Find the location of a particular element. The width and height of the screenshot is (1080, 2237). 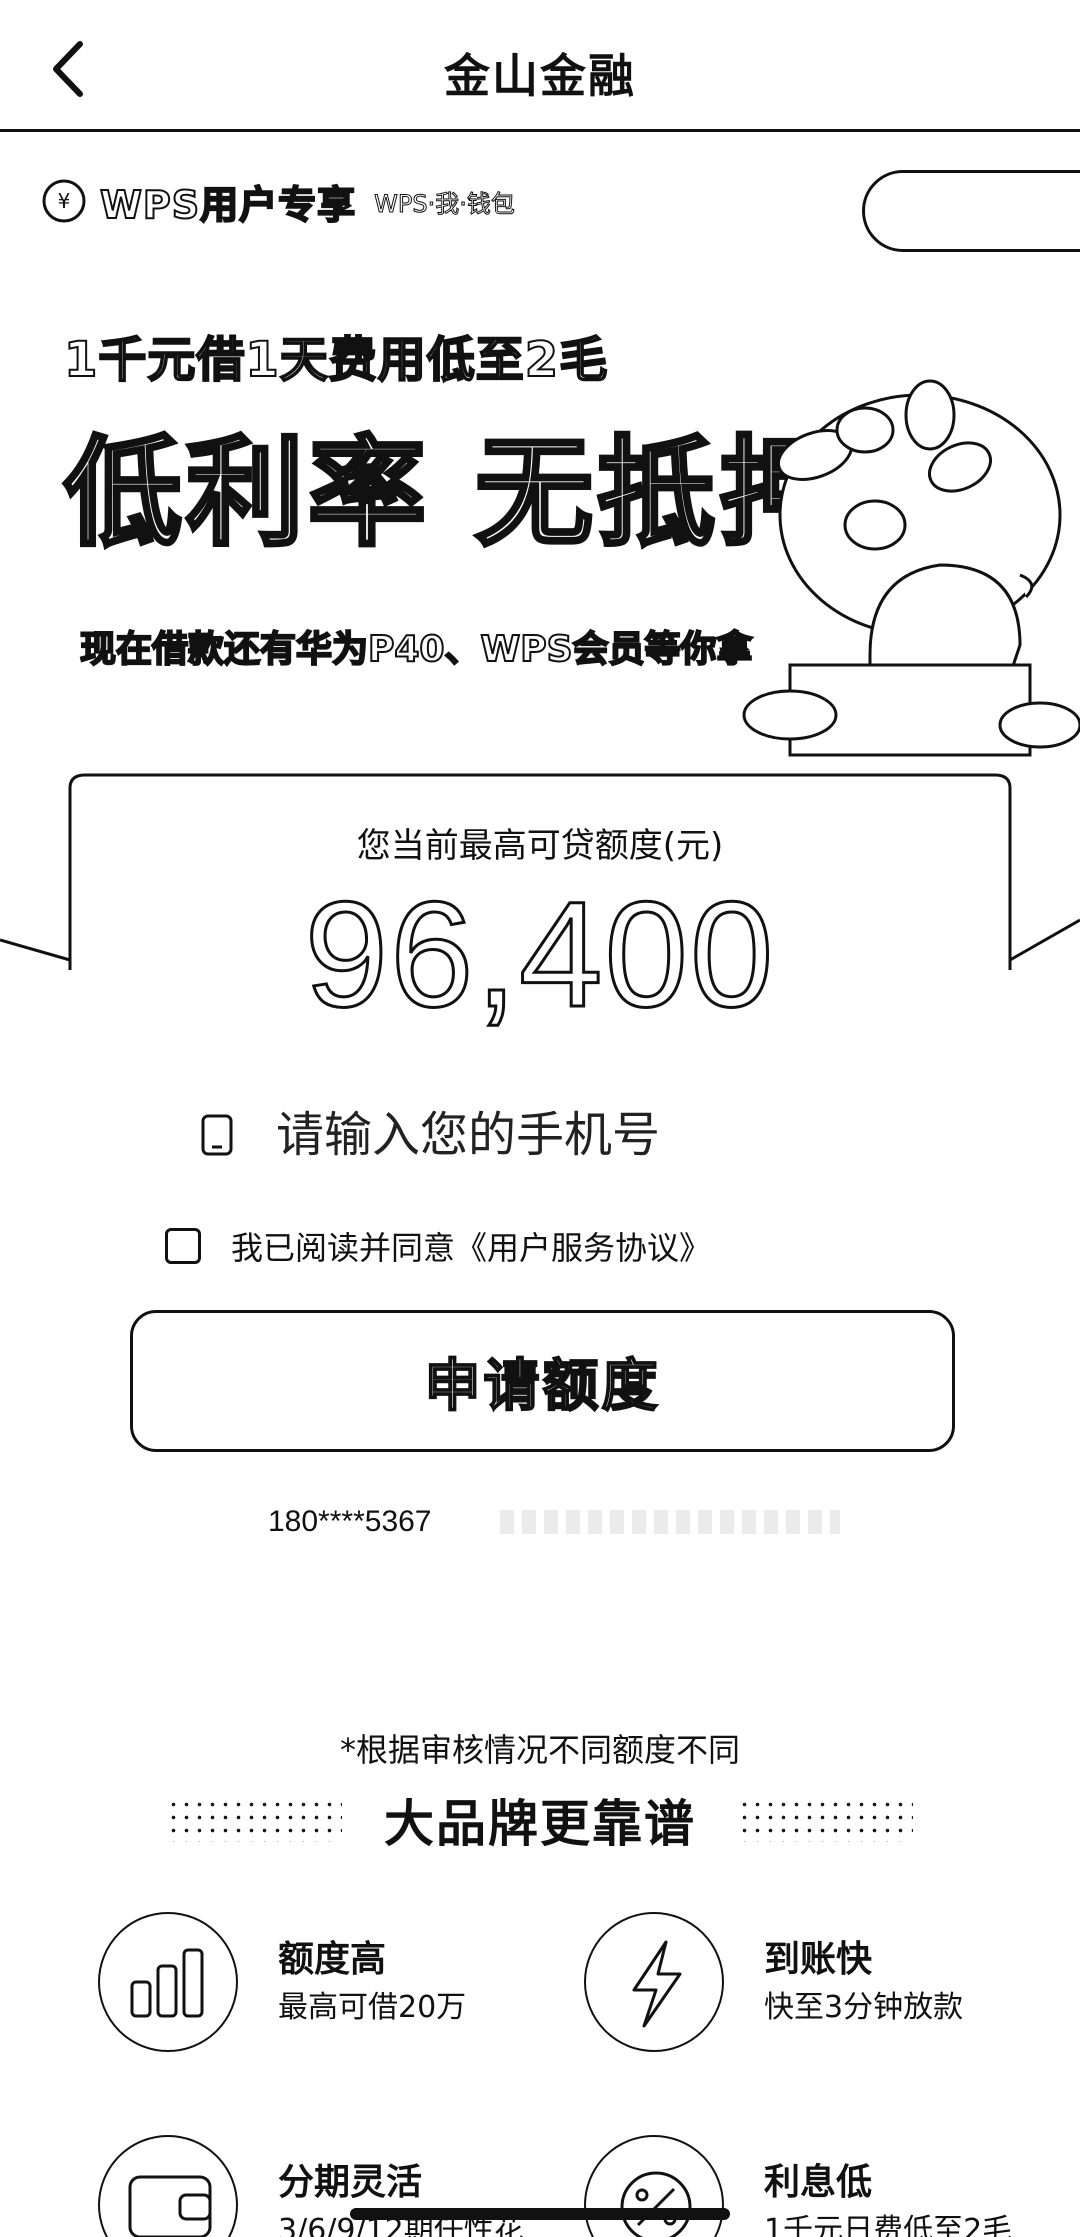

bar-chart-icon is located at coordinates (168, 1982).